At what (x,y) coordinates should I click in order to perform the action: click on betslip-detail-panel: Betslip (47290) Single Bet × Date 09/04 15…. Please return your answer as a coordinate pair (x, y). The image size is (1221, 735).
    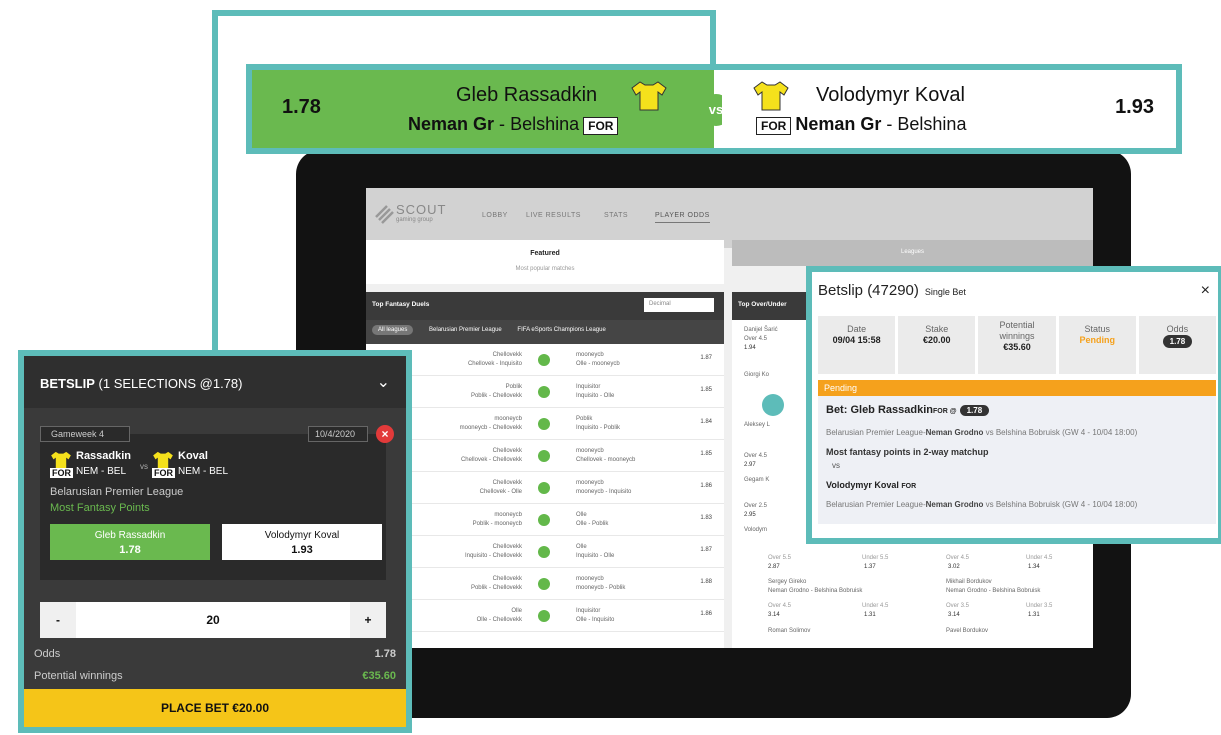
    Looking at the image, I should click on (1013, 405).